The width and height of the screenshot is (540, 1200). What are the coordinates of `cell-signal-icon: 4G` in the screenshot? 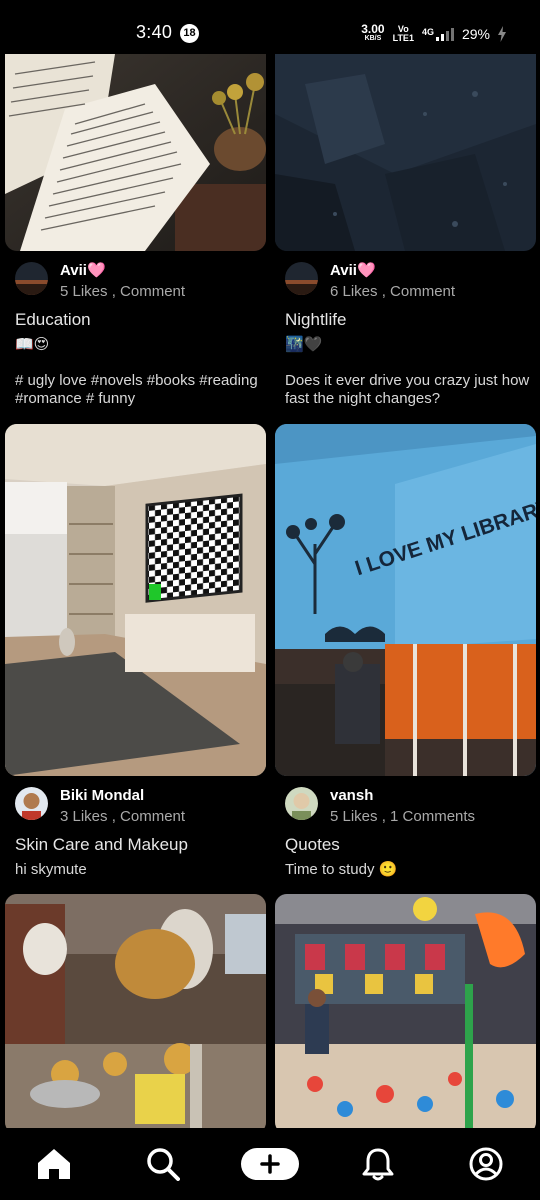 It's located at (438, 34).